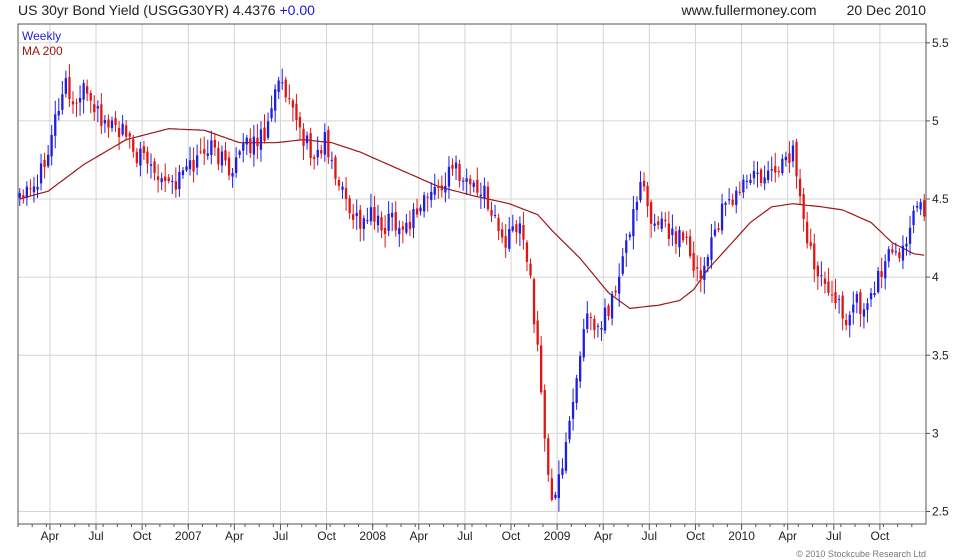 Image resolution: width=980 pixels, height=560 pixels. I want to click on y-tick-label: 4.5, so click(940, 199).